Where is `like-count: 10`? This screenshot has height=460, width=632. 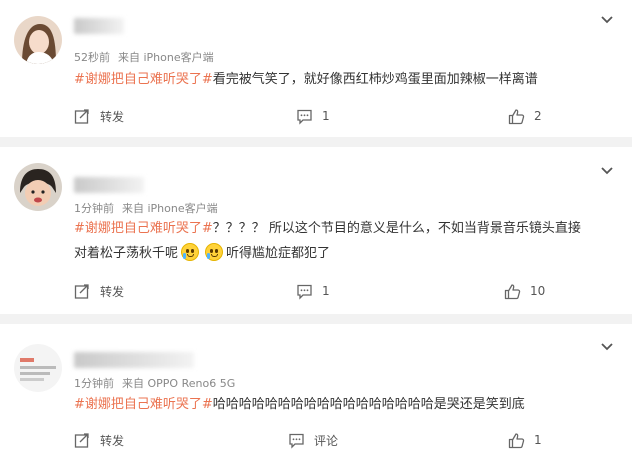 like-count: 10 is located at coordinates (538, 291).